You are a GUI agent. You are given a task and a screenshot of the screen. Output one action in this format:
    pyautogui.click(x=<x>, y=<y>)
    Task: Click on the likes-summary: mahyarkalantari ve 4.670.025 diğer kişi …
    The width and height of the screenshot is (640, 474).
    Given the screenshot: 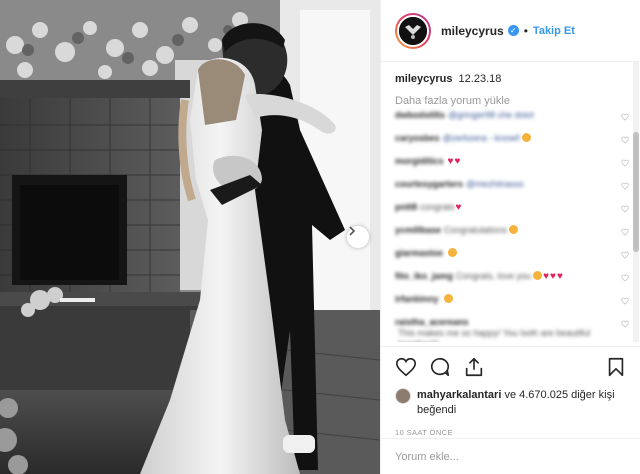 What is the action you would take?
    pyautogui.click(x=511, y=403)
    